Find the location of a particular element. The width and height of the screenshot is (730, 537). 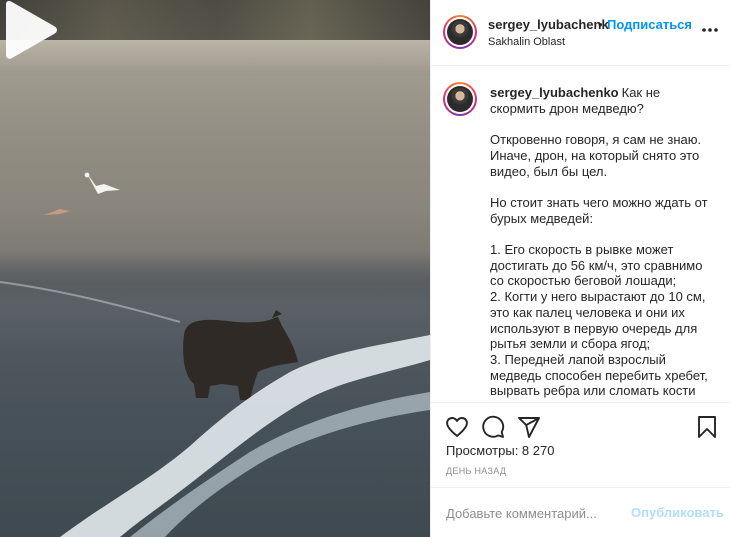

comment-form: Опубликовать is located at coordinates (580, 512).